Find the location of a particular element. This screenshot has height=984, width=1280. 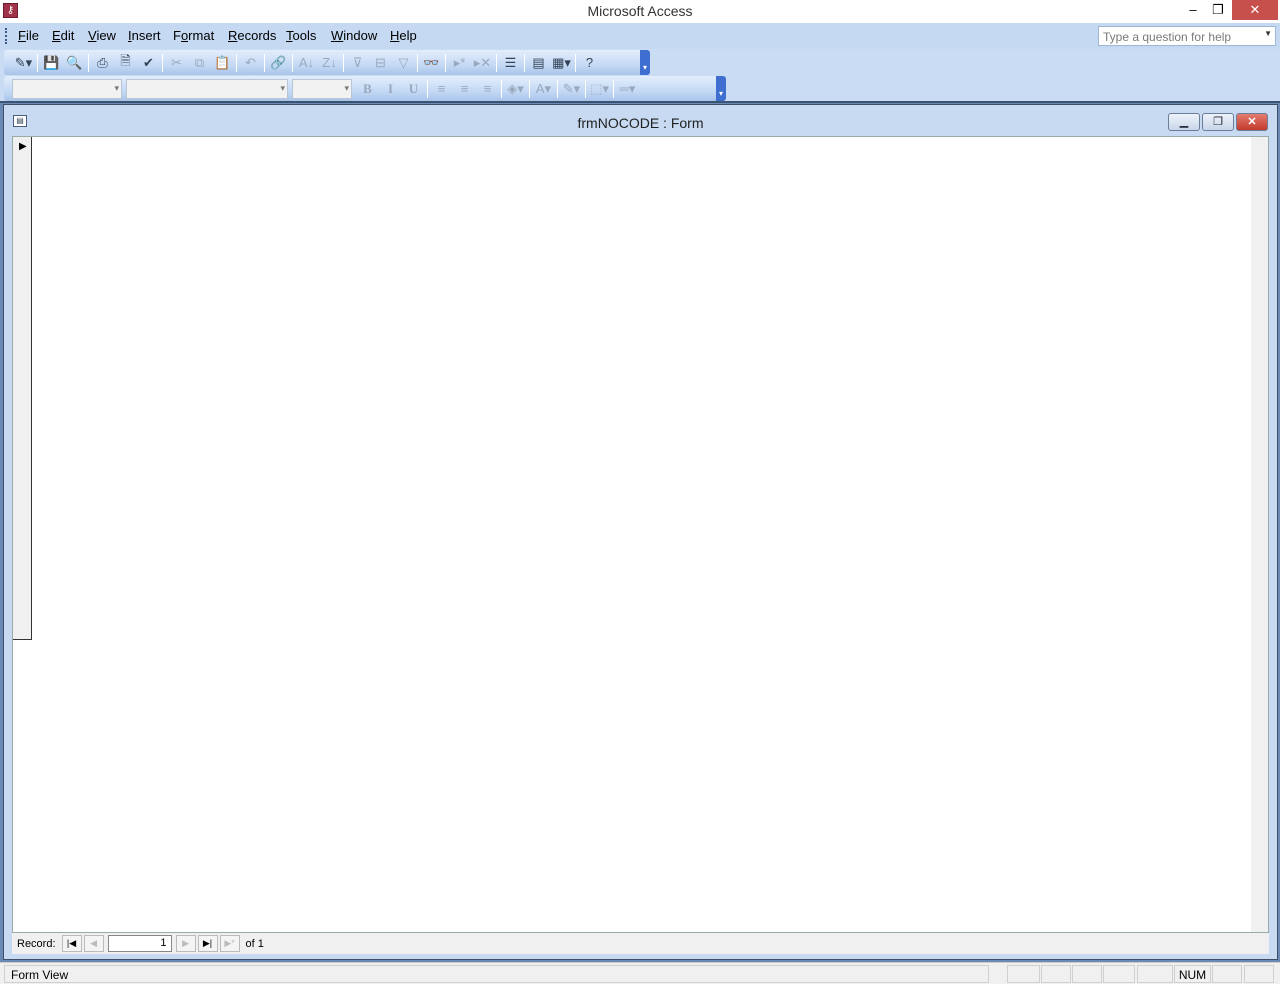

menu-grip is located at coordinates (6, 36).